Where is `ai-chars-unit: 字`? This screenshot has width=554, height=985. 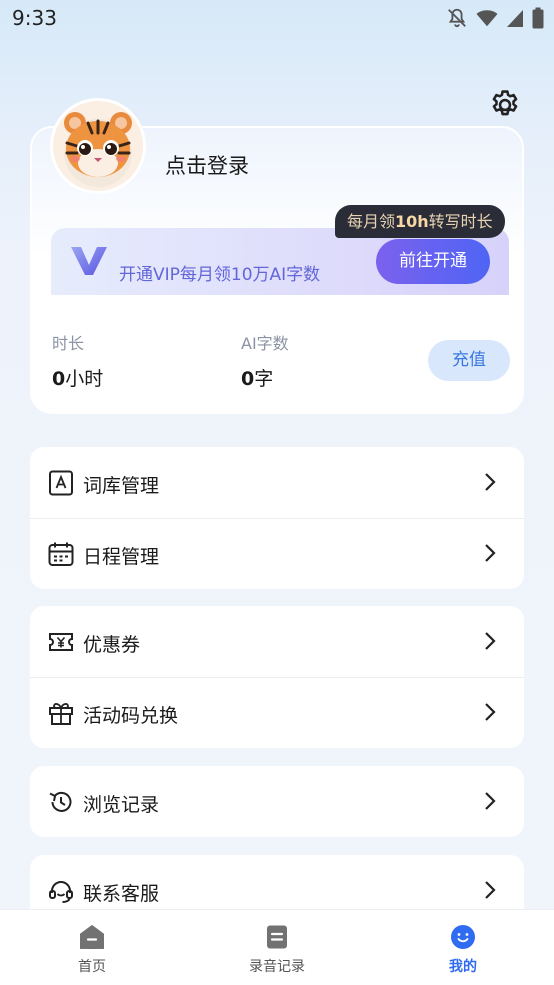 ai-chars-unit: 字 is located at coordinates (264, 379).